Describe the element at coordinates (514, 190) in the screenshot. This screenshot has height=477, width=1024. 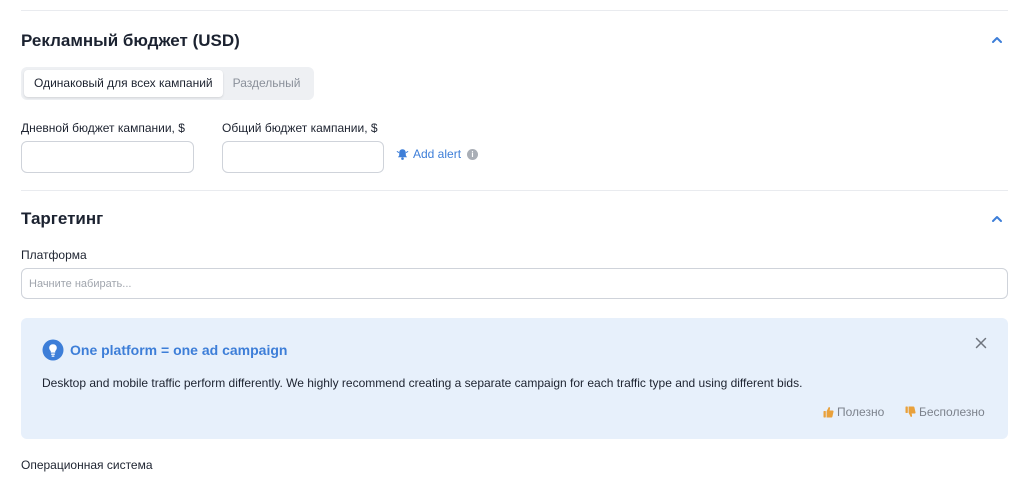
I see `section-divider` at that location.